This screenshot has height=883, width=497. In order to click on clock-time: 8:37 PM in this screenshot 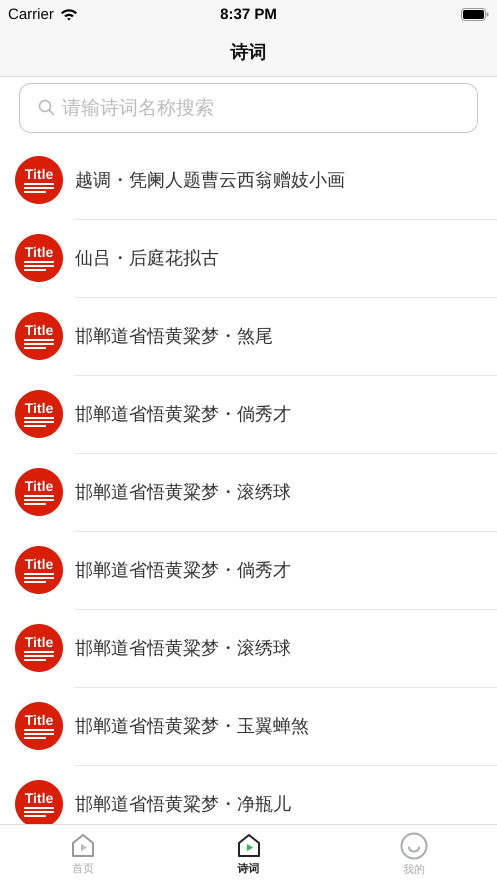, I will do `click(248, 14)`.